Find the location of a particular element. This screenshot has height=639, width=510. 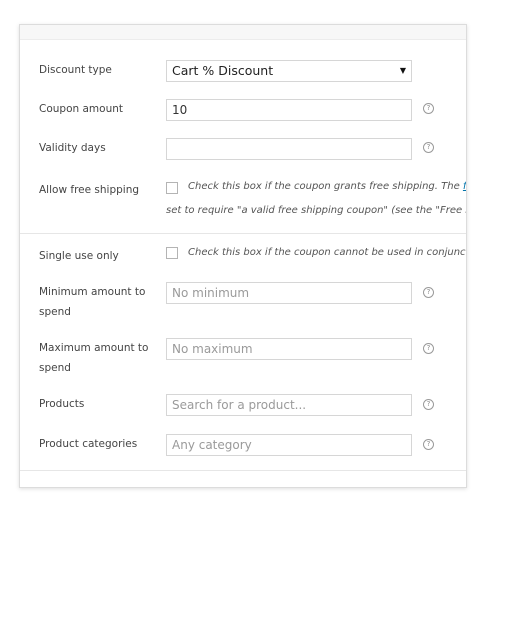

minimum-amount-label-line1: Minimum amount to is located at coordinates (92, 292).